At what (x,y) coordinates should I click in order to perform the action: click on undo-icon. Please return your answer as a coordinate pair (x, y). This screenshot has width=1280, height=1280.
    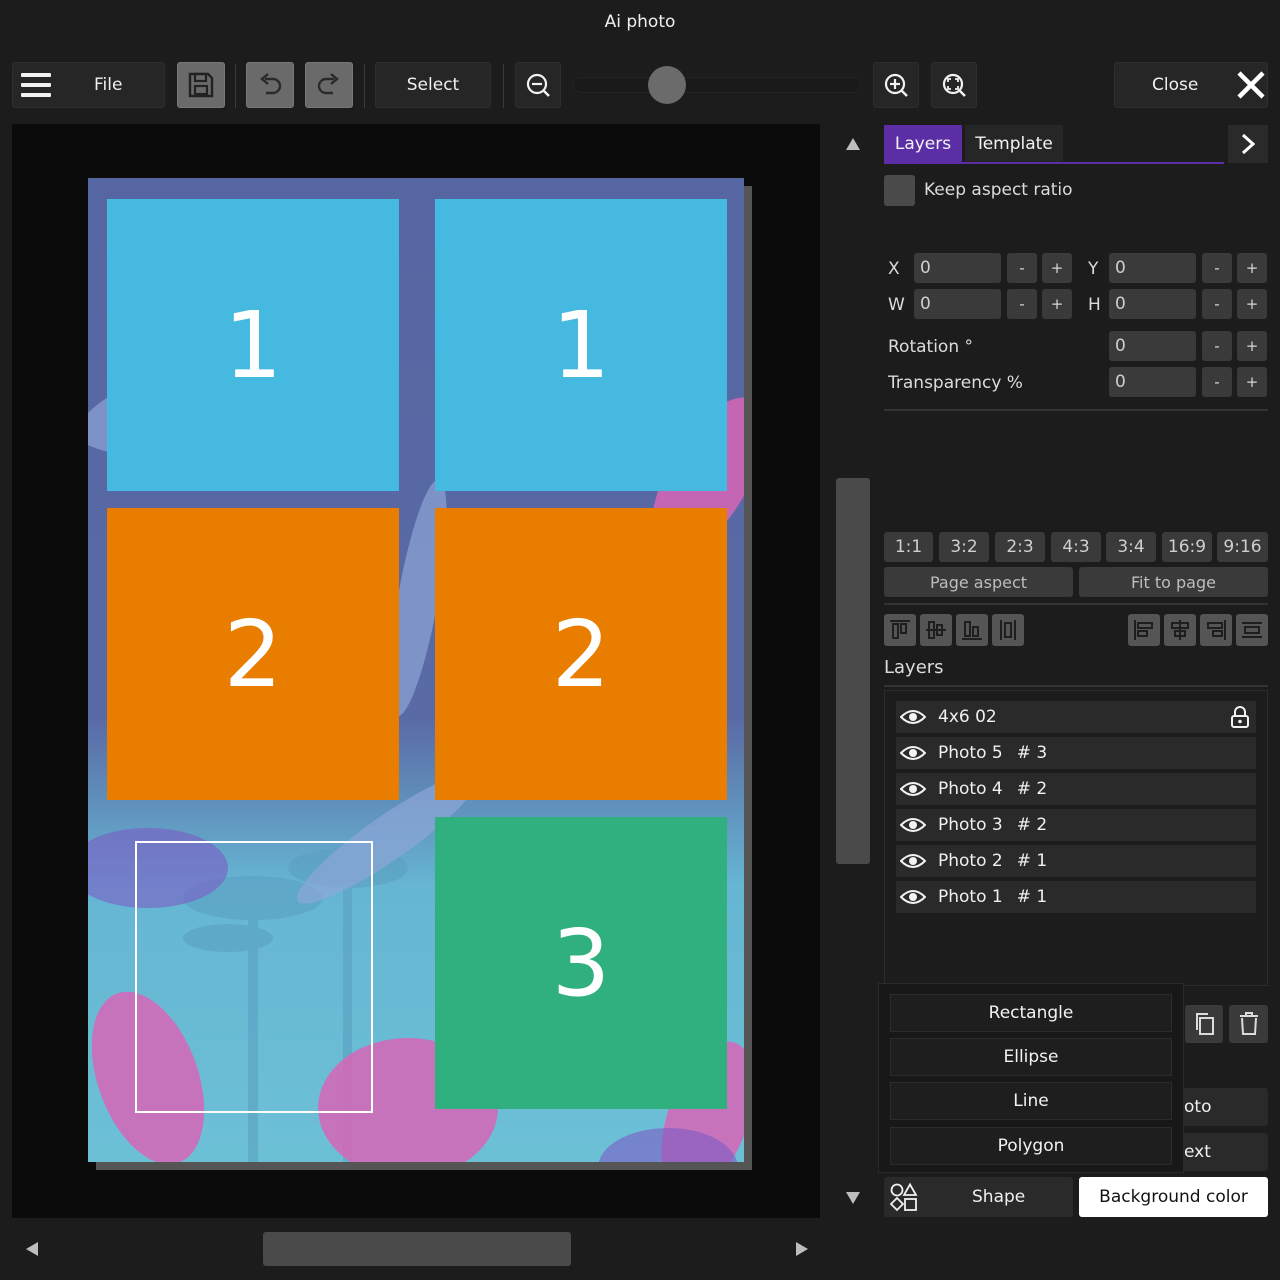
    Looking at the image, I should click on (271, 84).